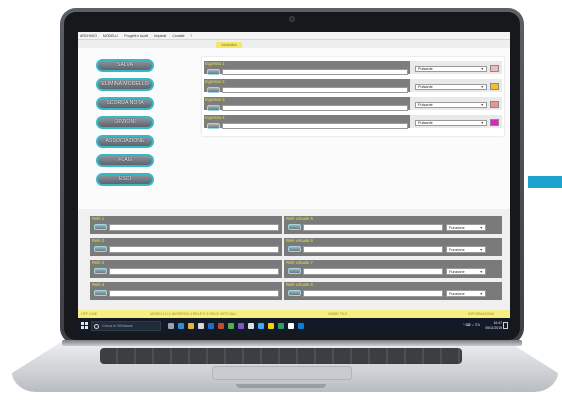 The image size is (562, 405). I want to click on app-icon, so click(241, 326).